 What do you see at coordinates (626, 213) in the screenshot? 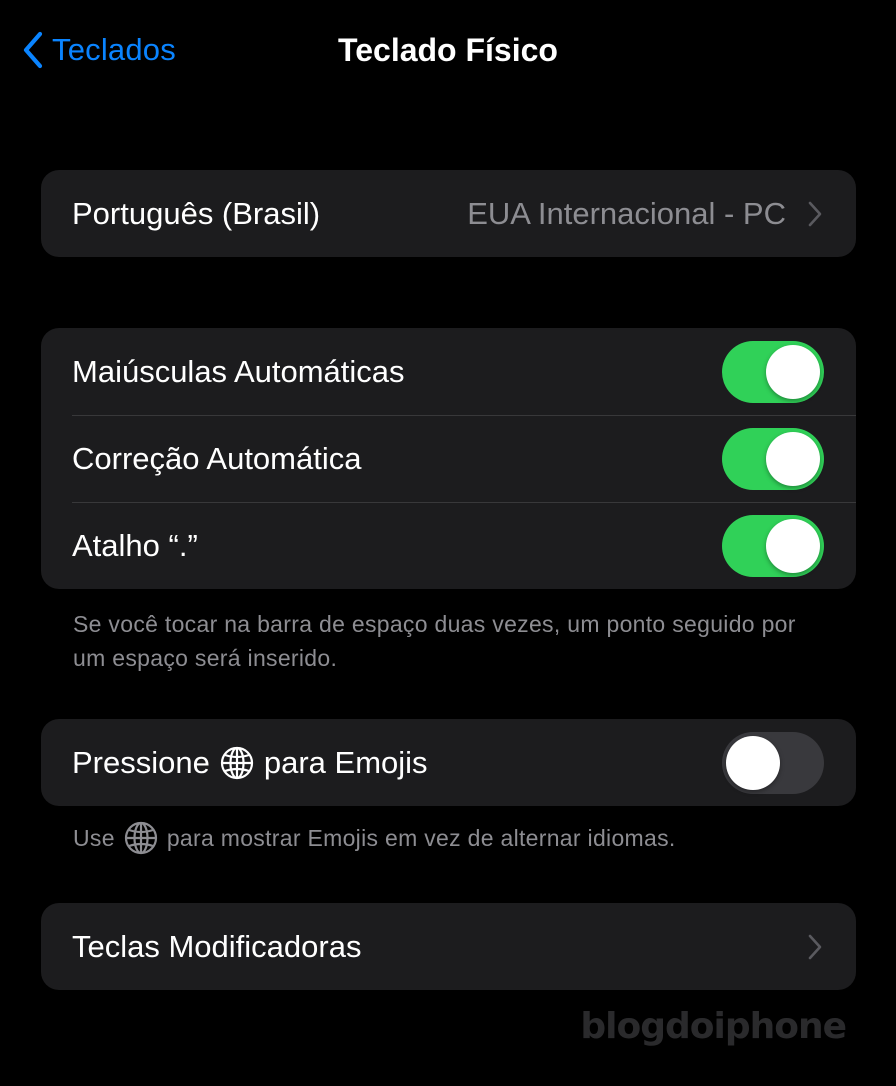
I see `keyboard-layout-value: EUA Internacional - PC` at bounding box center [626, 213].